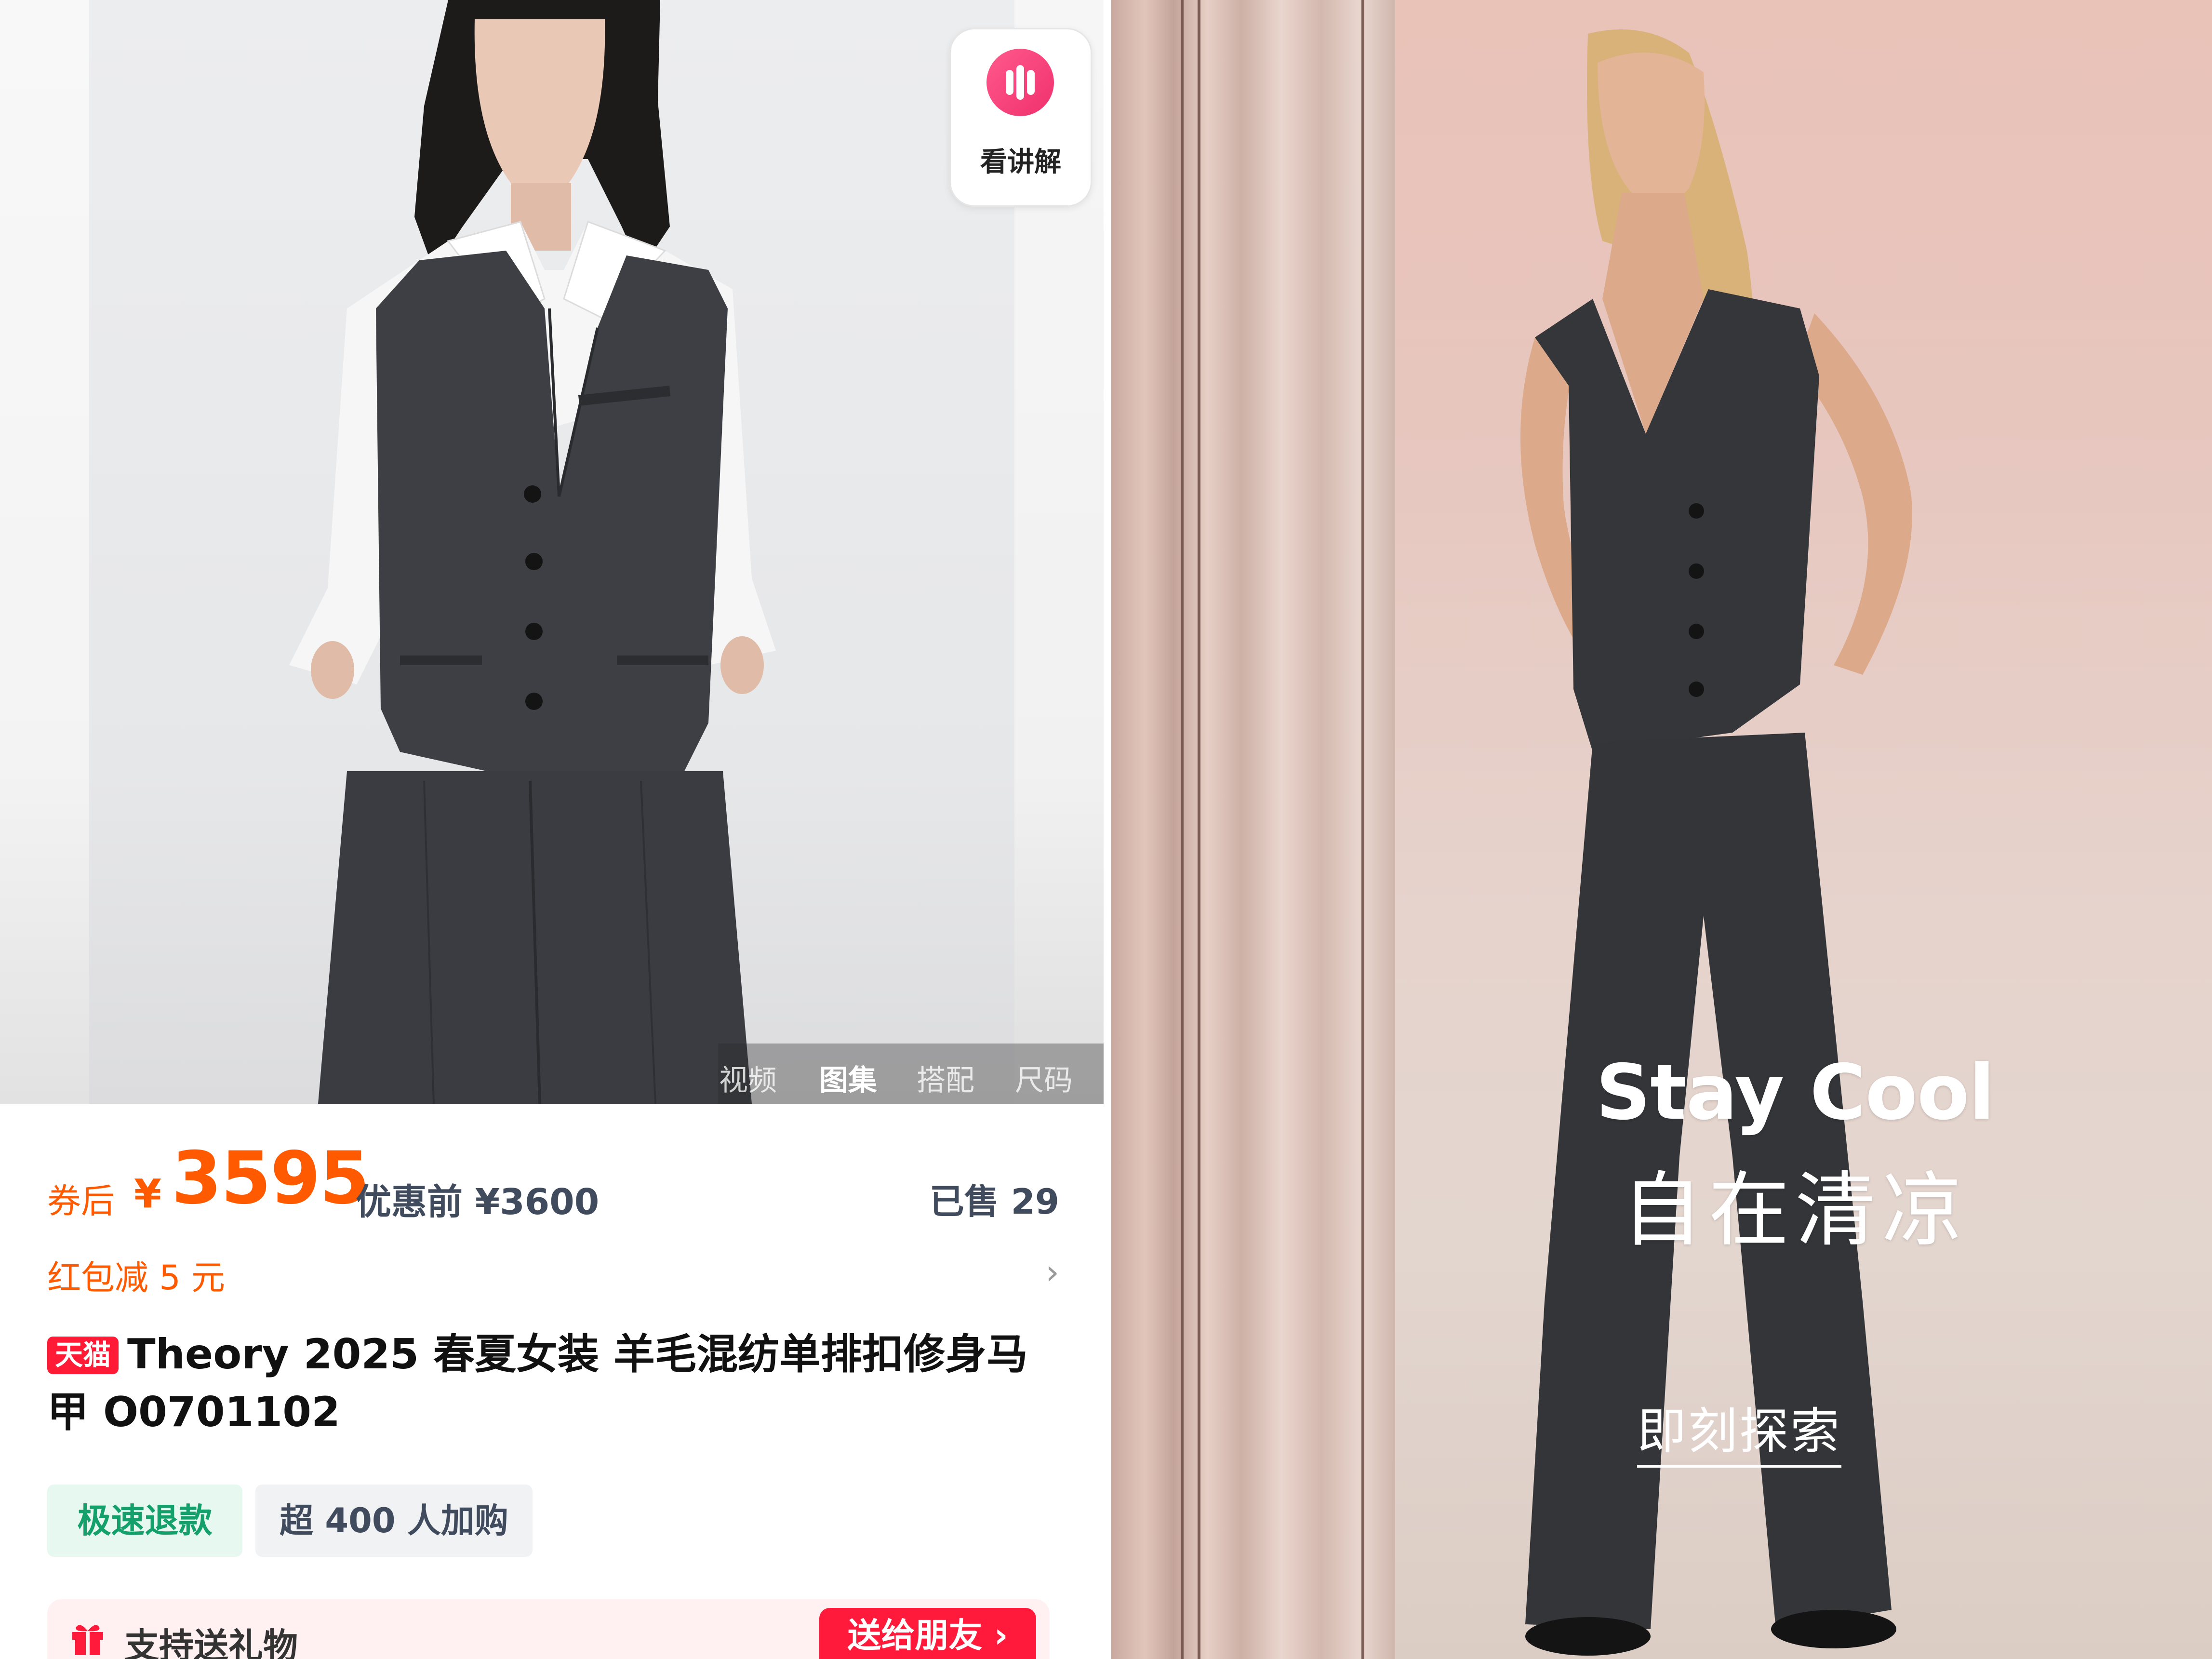 This screenshot has height=1659, width=2212. Describe the element at coordinates (144, 1521) in the screenshot. I see `fast-refund-tag: 极速退款` at that location.